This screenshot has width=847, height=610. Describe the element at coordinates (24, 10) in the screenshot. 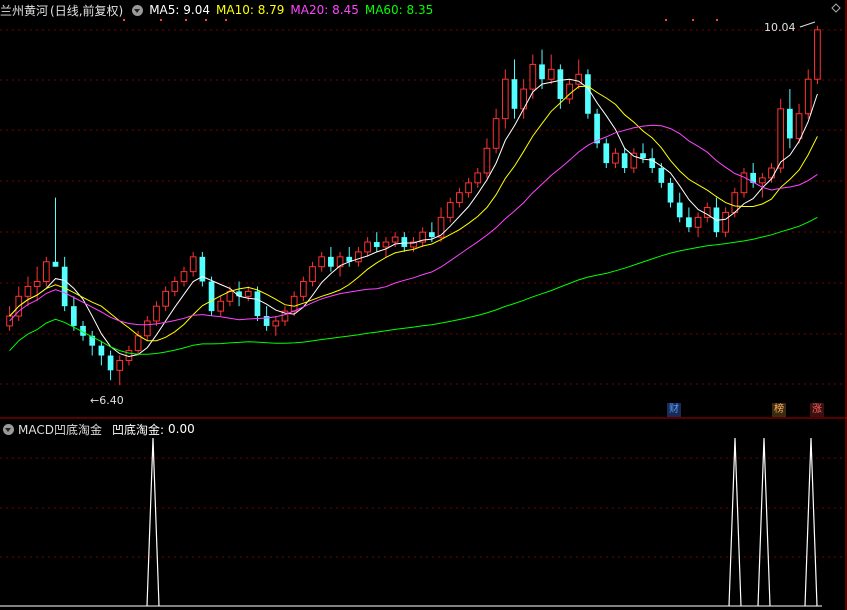

I see `stock-title: 兰州黄河` at that location.